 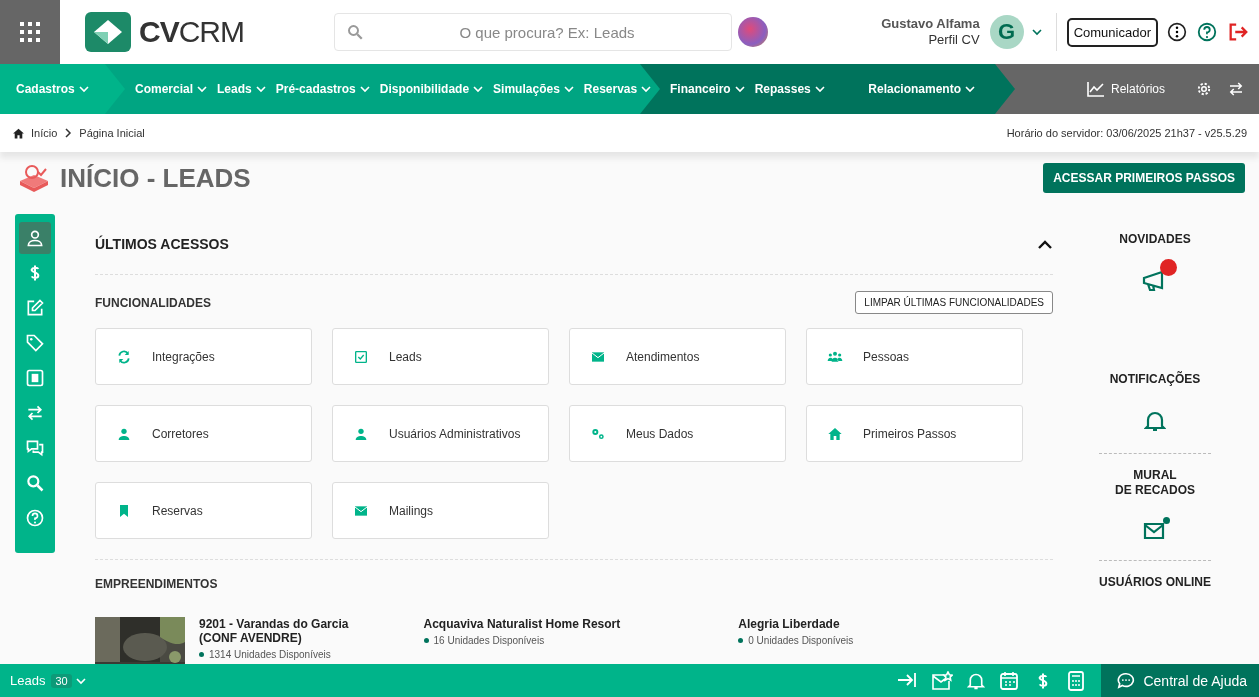 What do you see at coordinates (1155, 239) in the screenshot?
I see `panel-title: NOVIDADES` at bounding box center [1155, 239].